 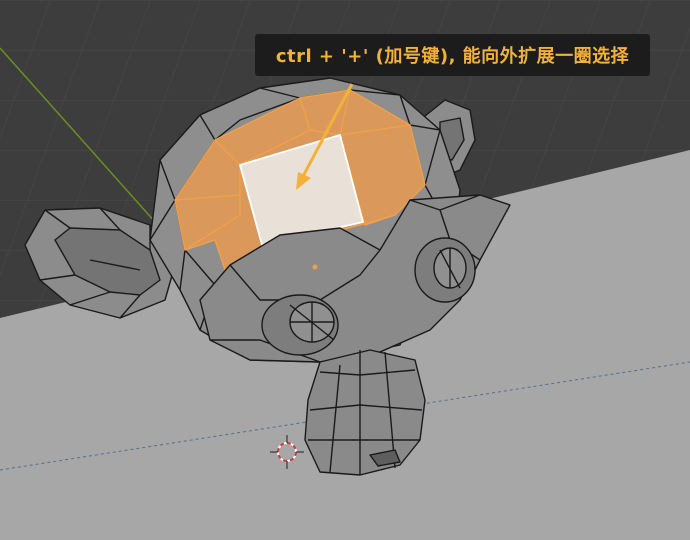 What do you see at coordinates (315, 267) in the screenshot?
I see `selected-vertex-dot` at bounding box center [315, 267].